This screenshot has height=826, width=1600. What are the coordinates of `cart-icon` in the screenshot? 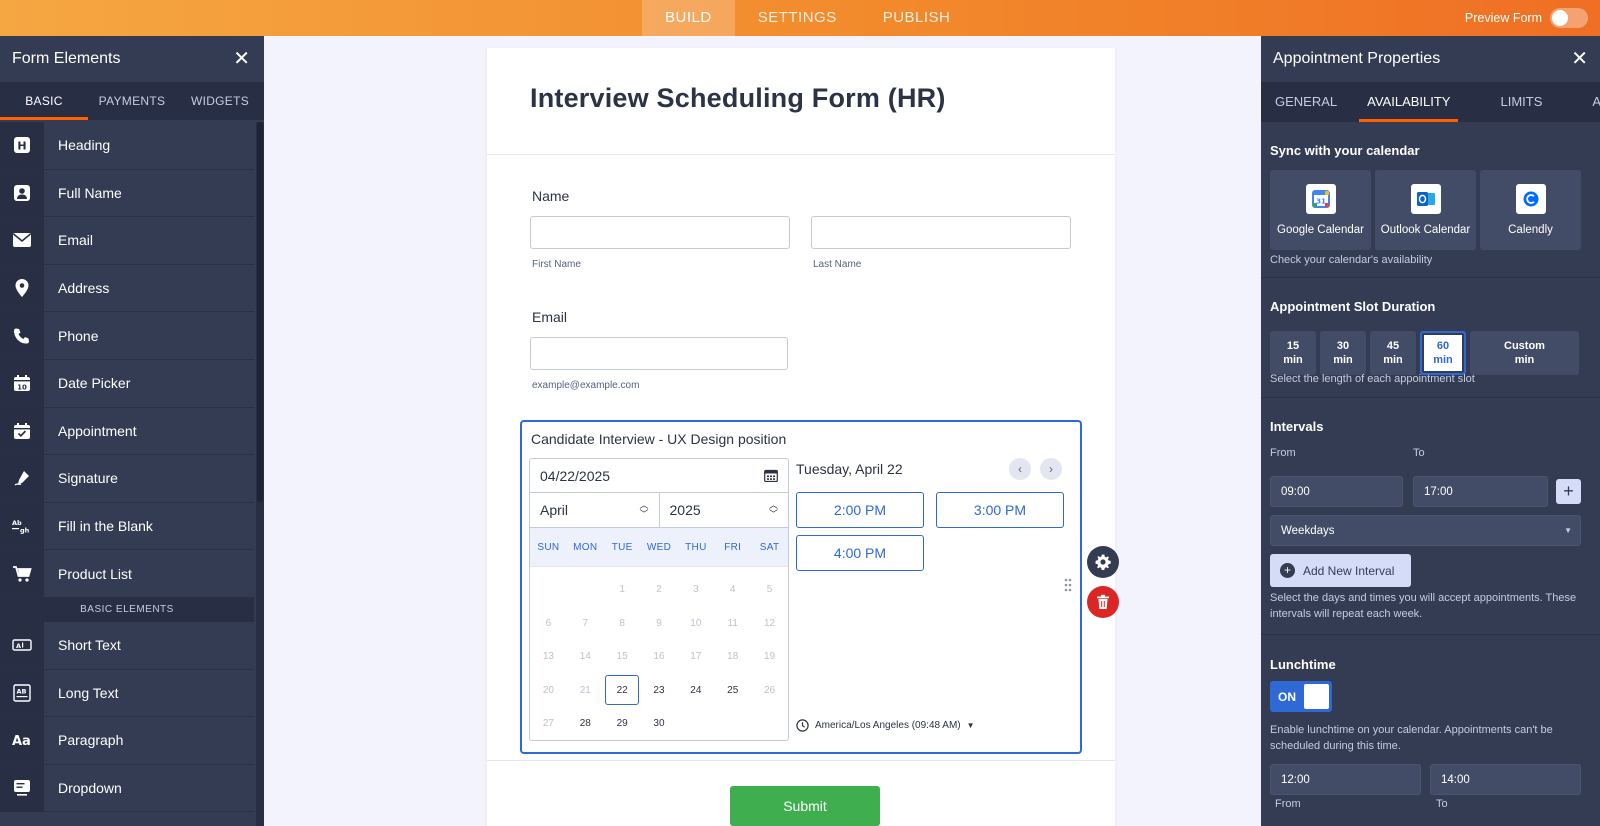 It's located at (22, 573).